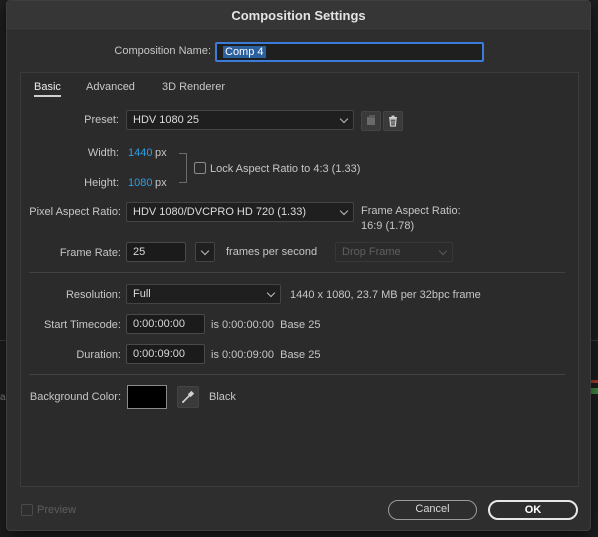 Image resolution: width=598 pixels, height=537 pixels. Describe the element at coordinates (101, 120) in the screenshot. I see `preset-label: Preset:` at that location.